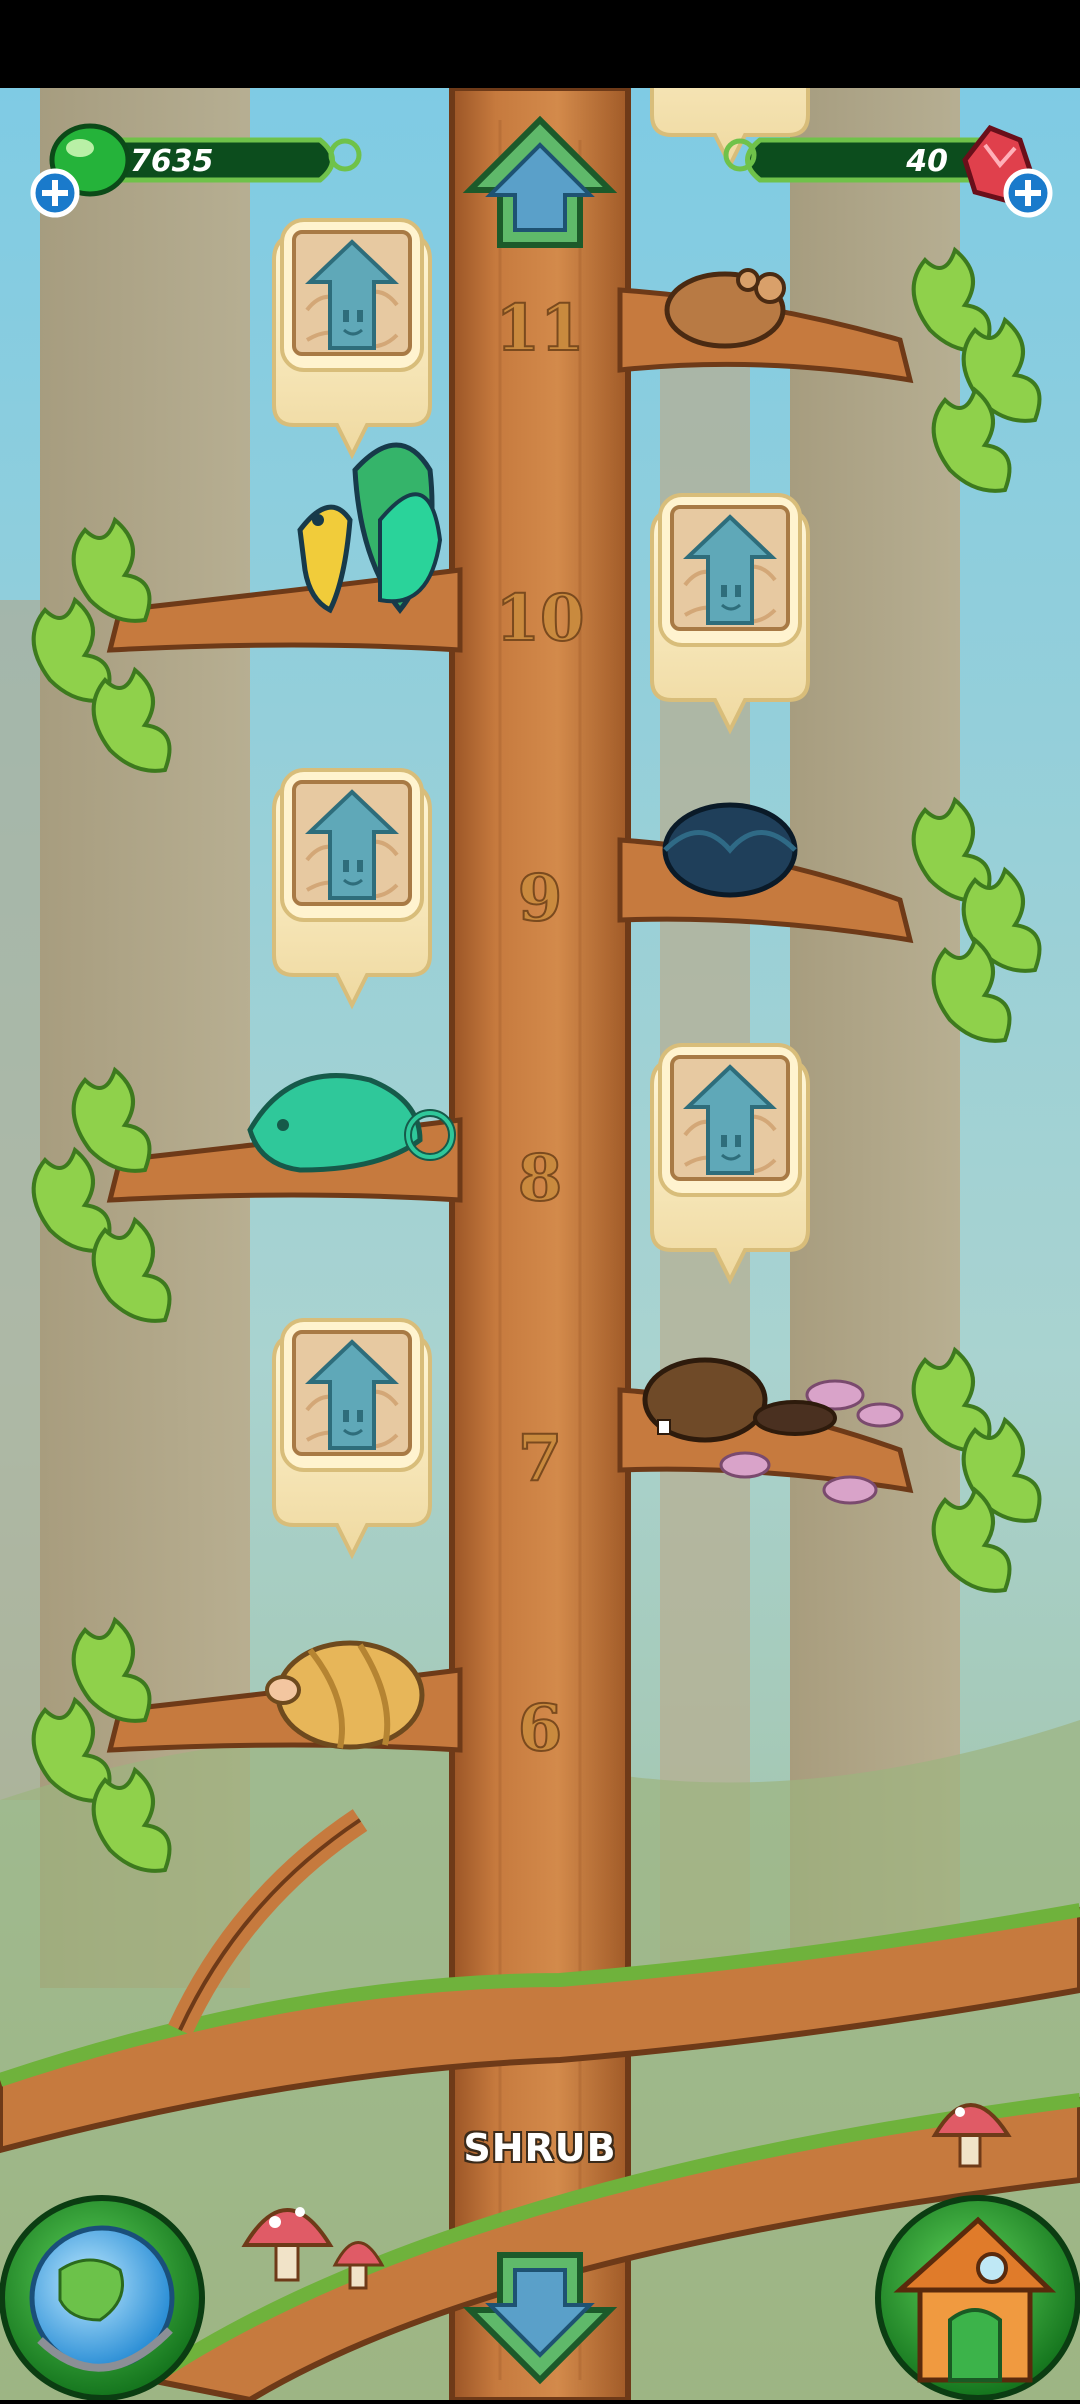 This screenshot has width=1080, height=2404. What do you see at coordinates (1028, 193) in the screenshot?
I see `add-crystals-button` at bounding box center [1028, 193].